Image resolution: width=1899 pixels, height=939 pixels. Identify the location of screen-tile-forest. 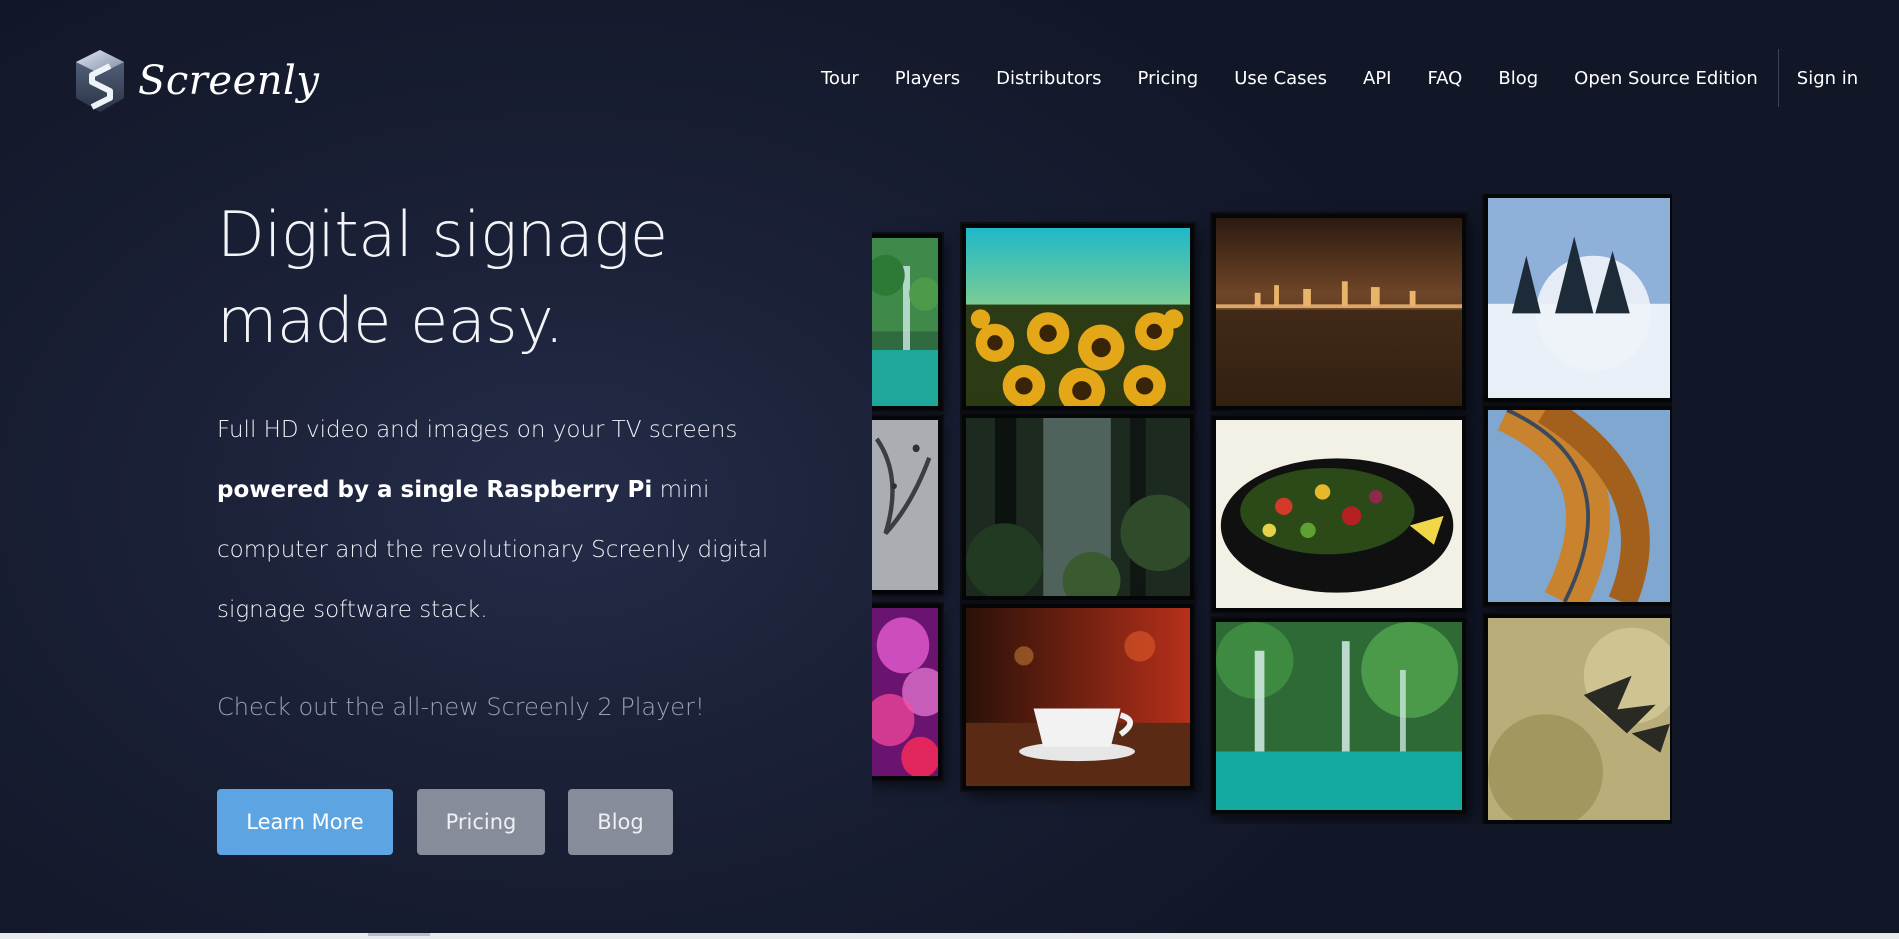
(1078, 507).